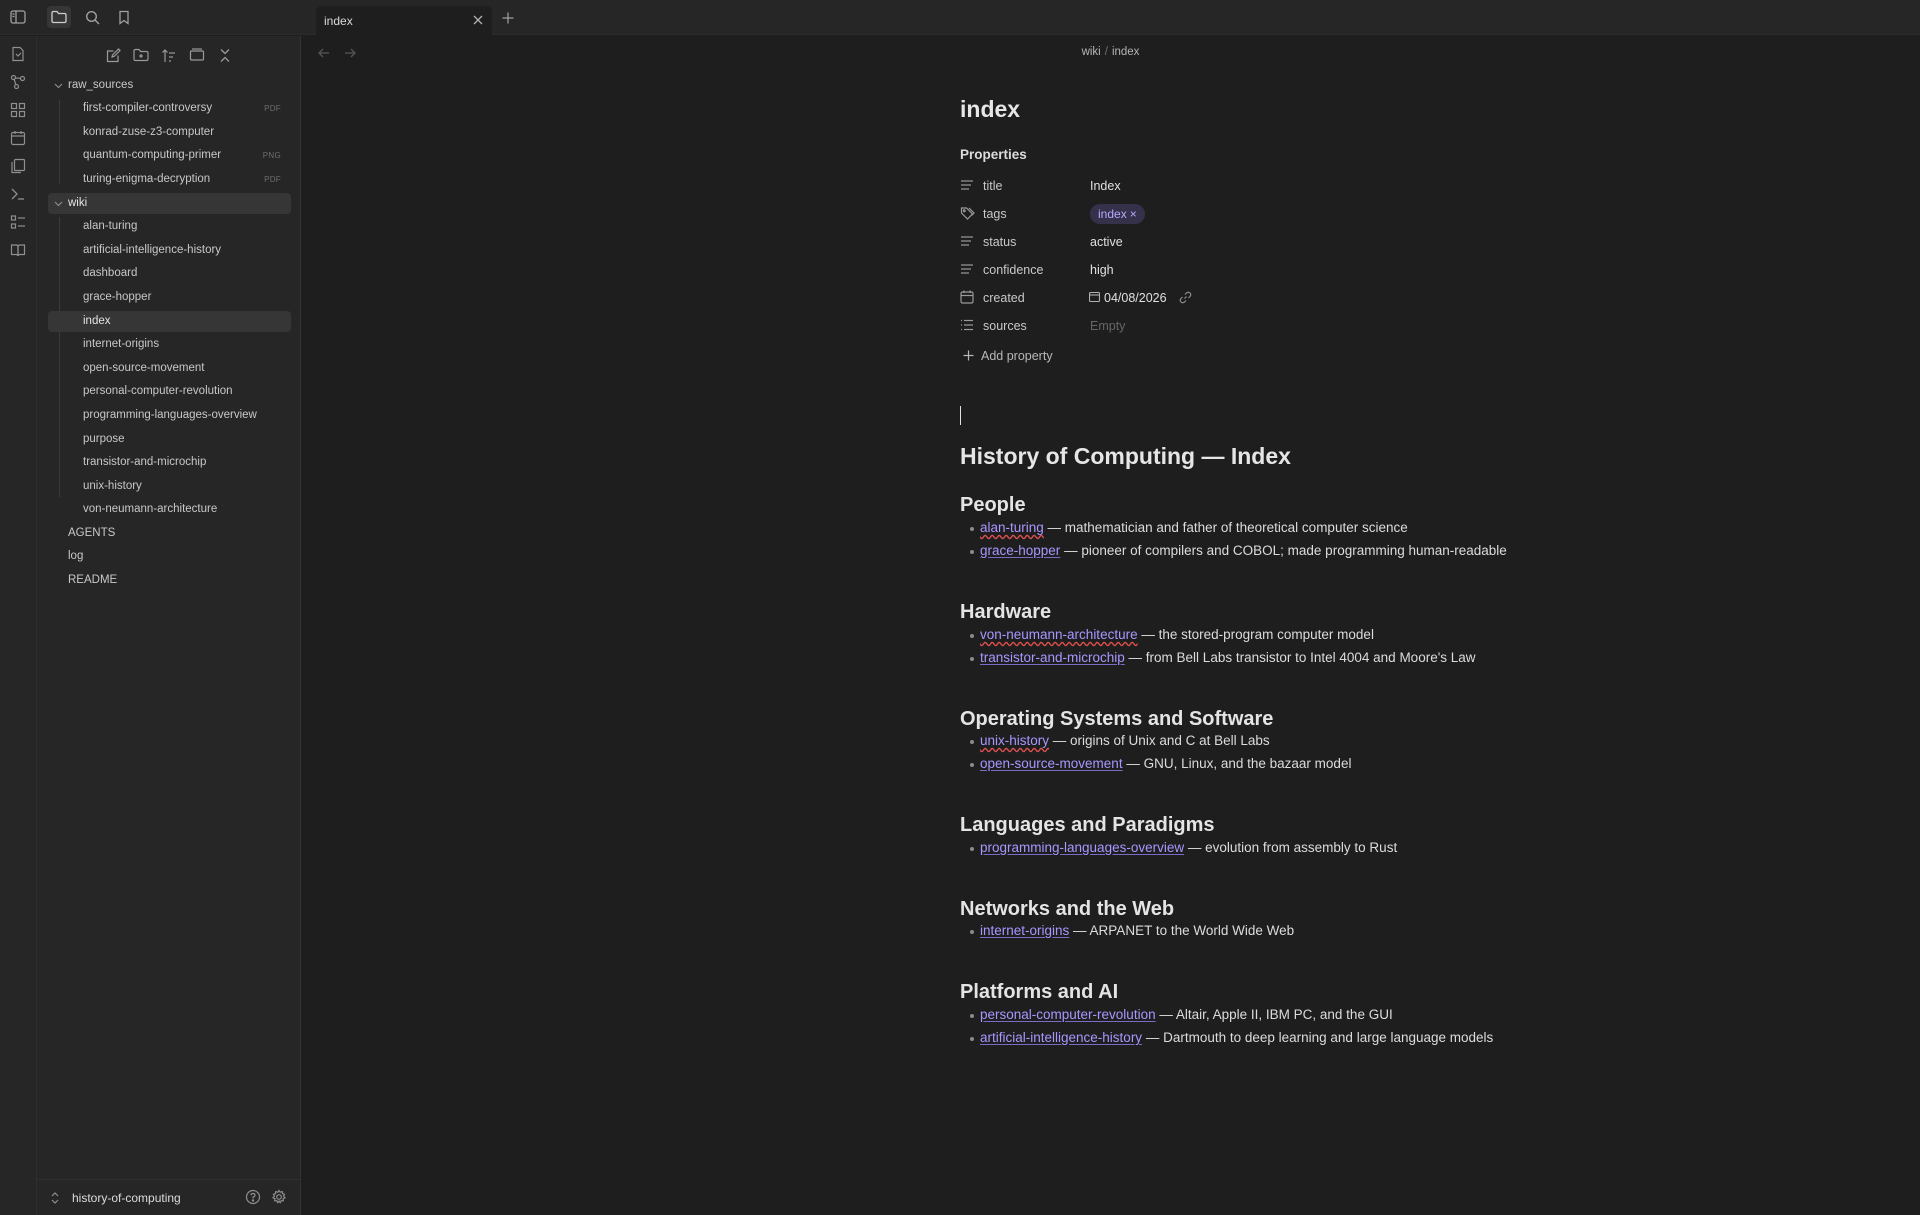 This screenshot has height=1215, width=1920. Describe the element at coordinates (1005, 612) in the screenshot. I see `section-heading: Hardware` at that location.